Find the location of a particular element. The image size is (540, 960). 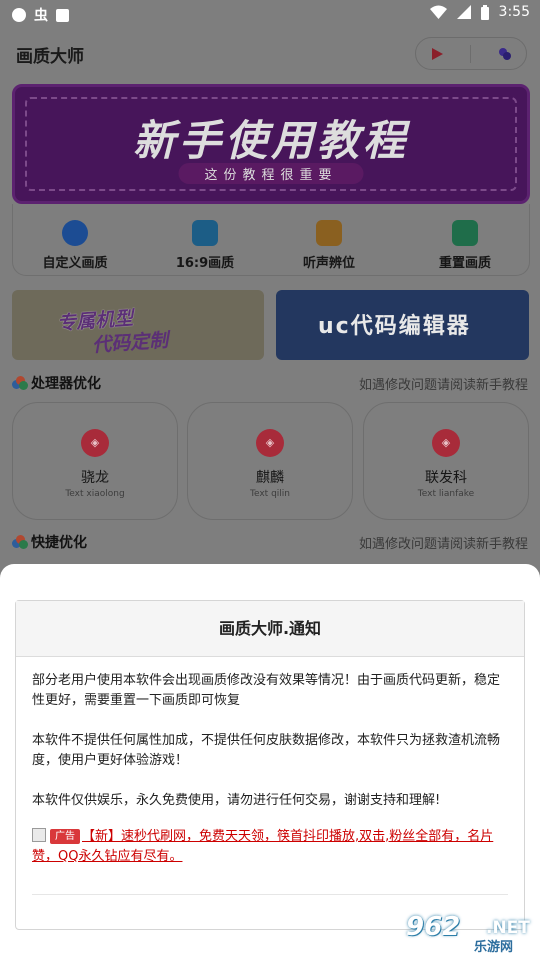

ad-badge: 广告 is located at coordinates (65, 836).